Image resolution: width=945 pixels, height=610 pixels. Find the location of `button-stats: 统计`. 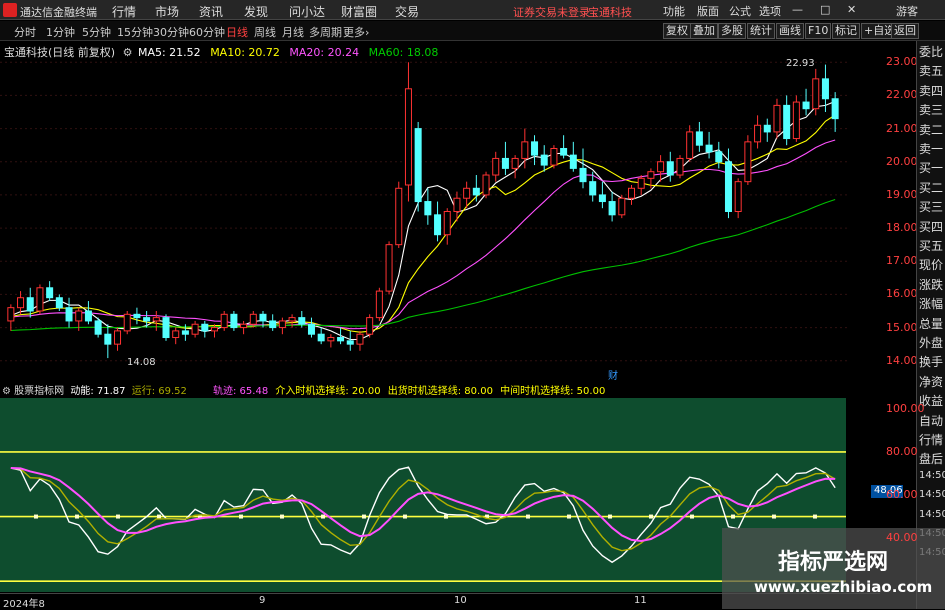

button-stats: 统计 is located at coordinates (761, 31).